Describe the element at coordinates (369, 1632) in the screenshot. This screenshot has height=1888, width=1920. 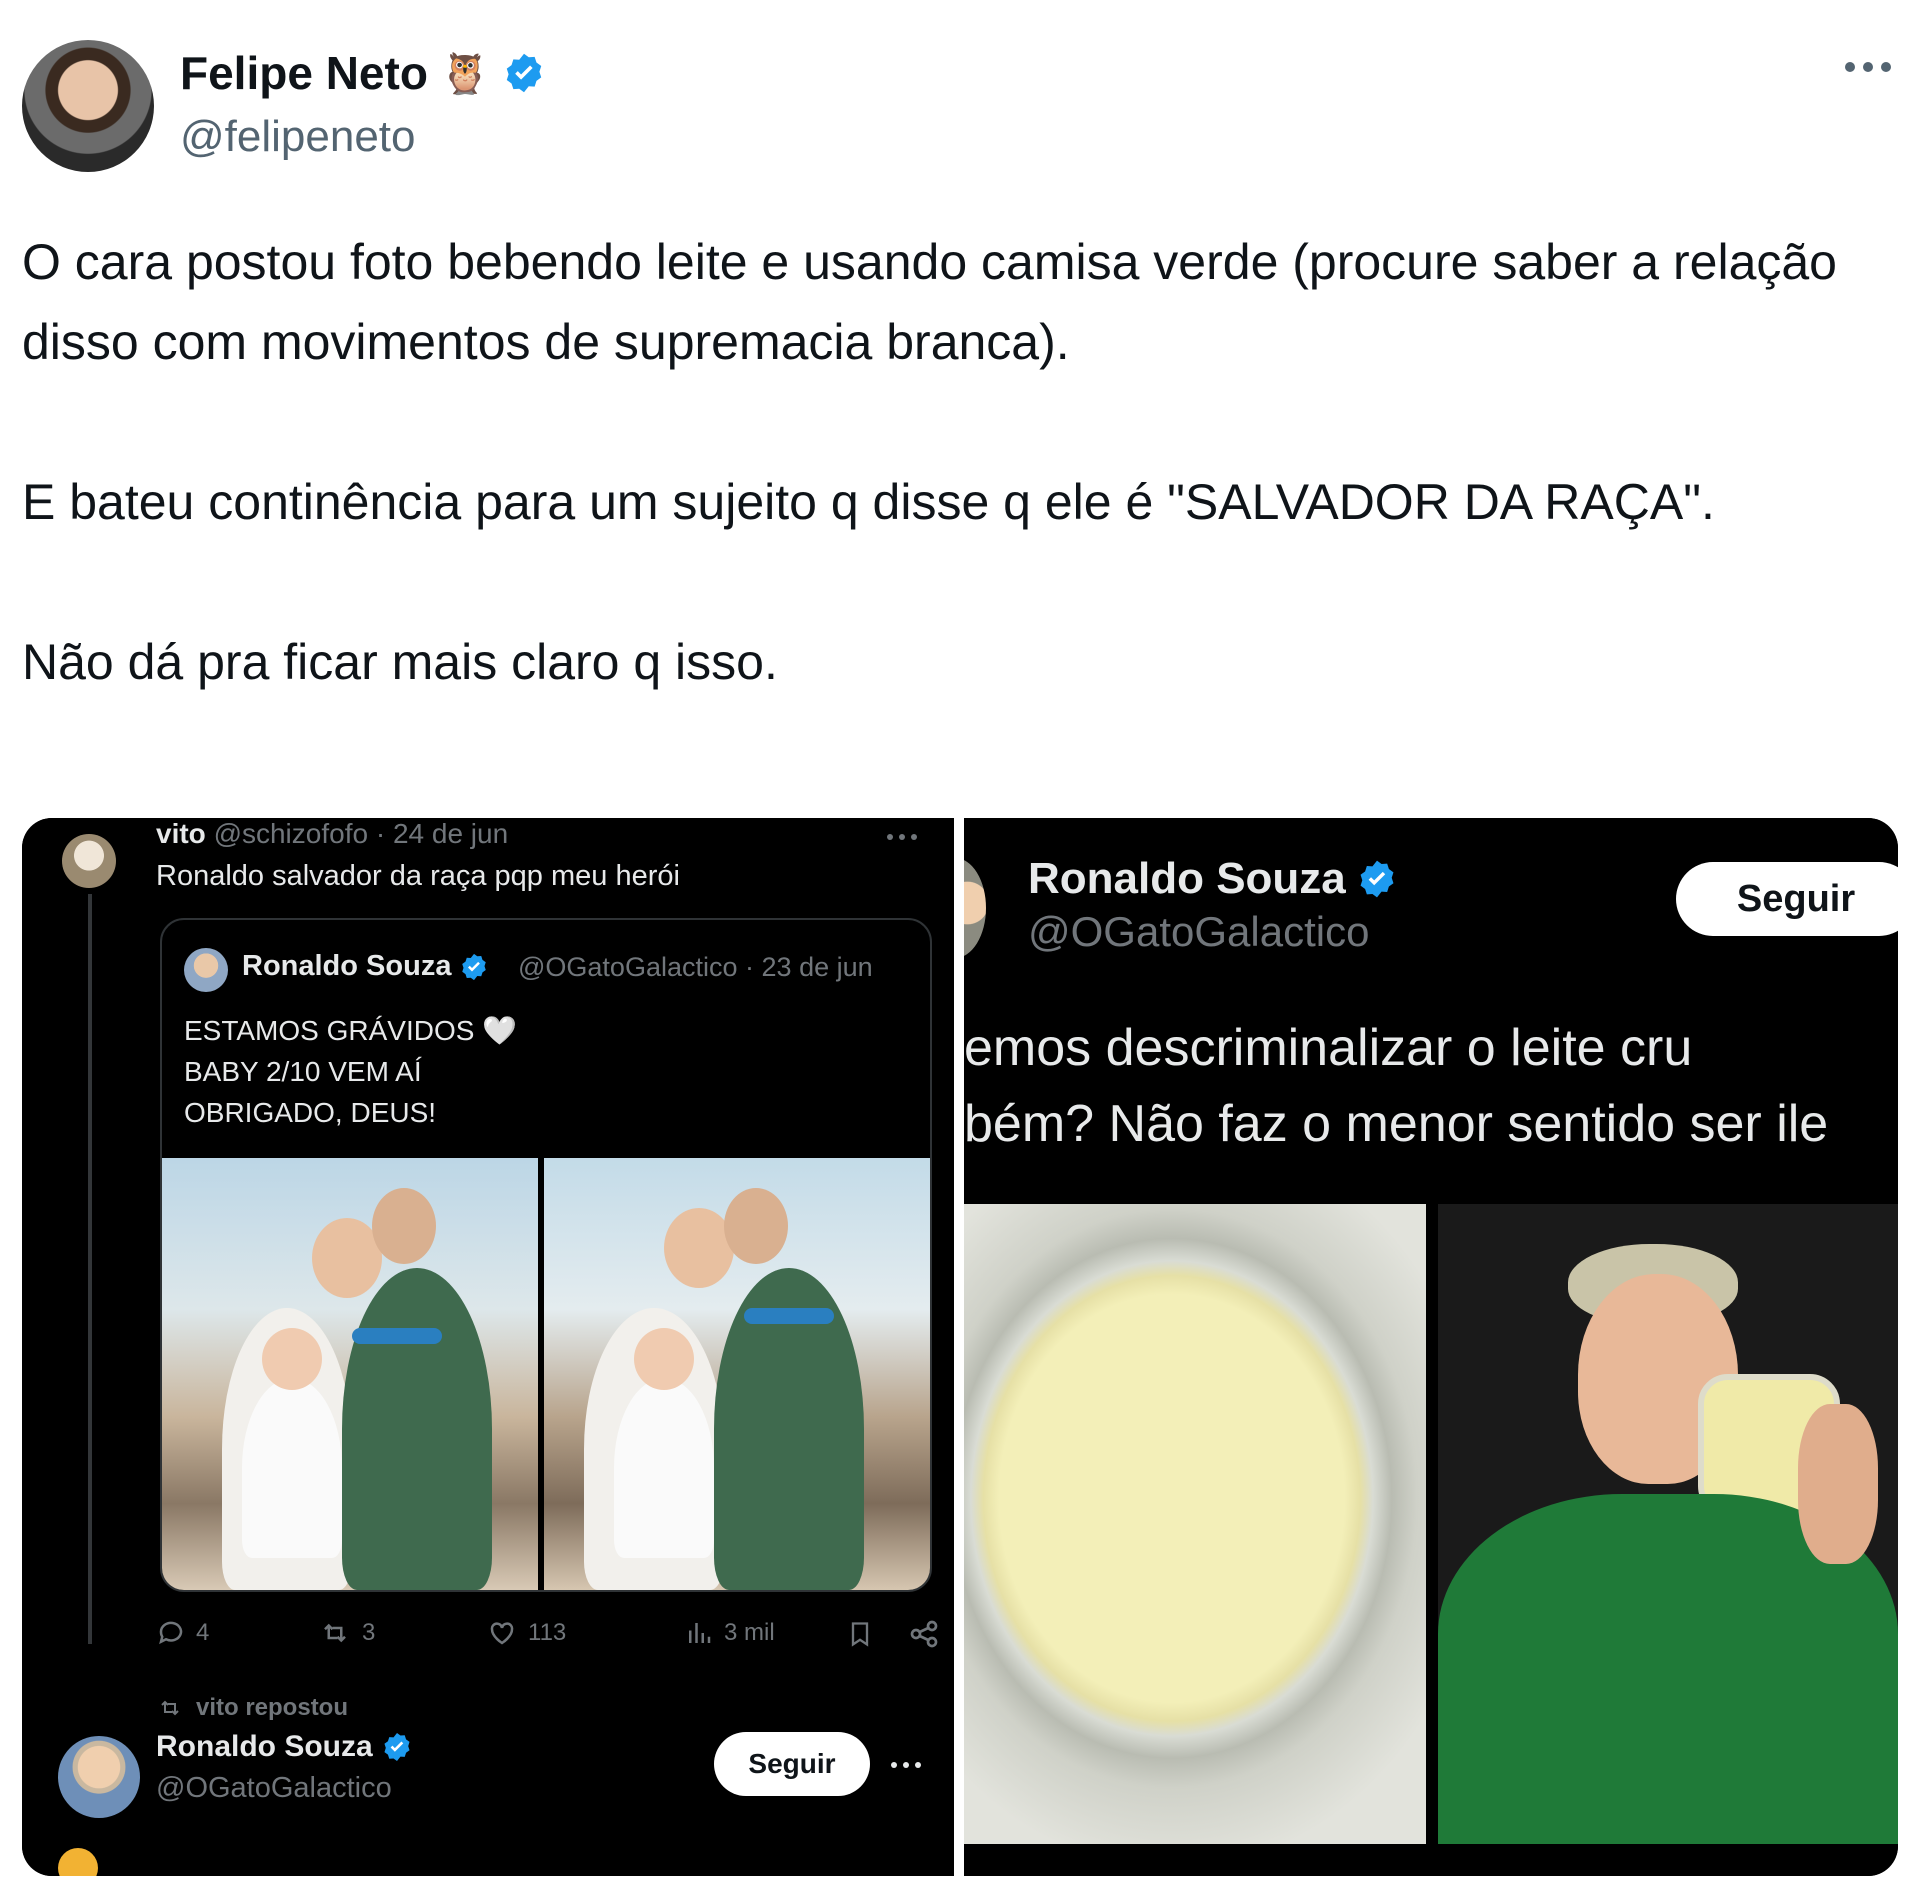
I see `repost-count: 3` at that location.